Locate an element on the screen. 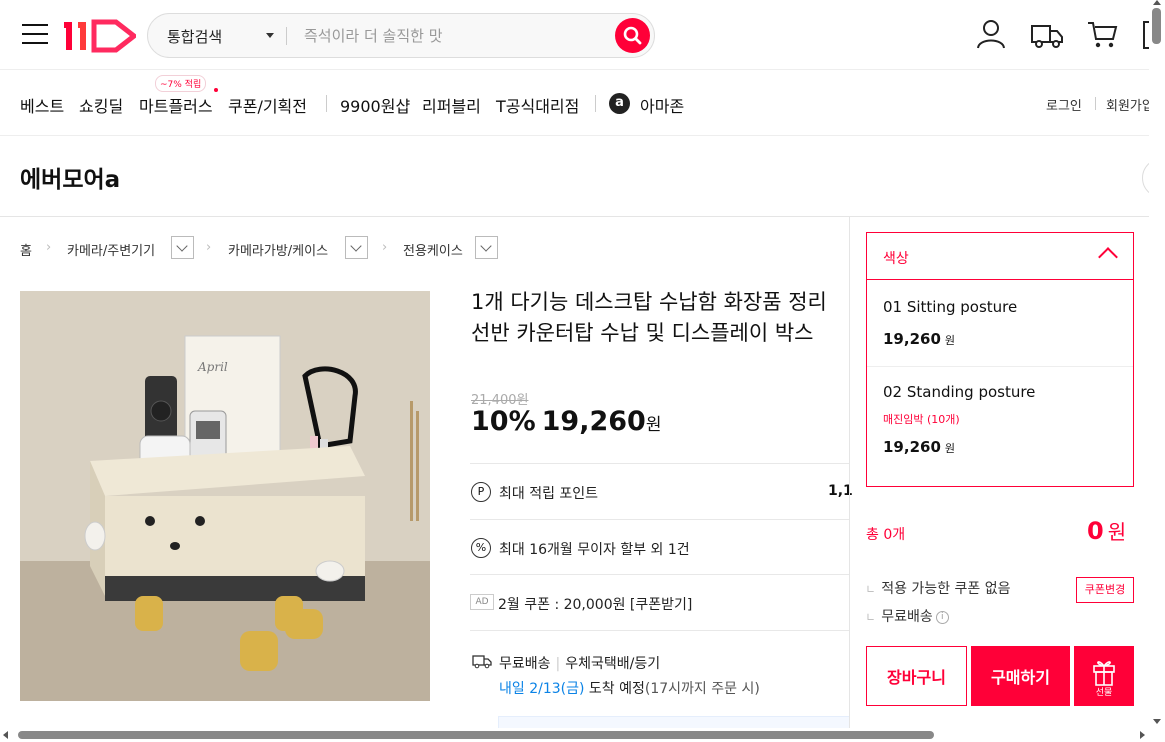 The height and width of the screenshot is (742, 1165). breadcrumb-camera-bag: 카메라가방/케이스 is located at coordinates (278, 249).